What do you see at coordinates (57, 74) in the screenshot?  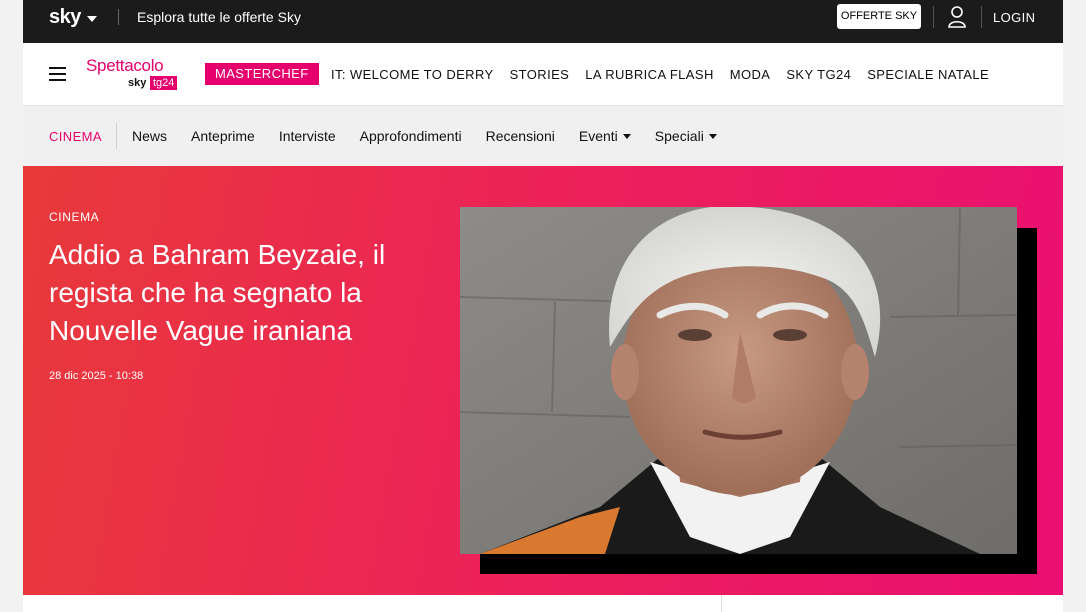 I see `menu-icon` at bounding box center [57, 74].